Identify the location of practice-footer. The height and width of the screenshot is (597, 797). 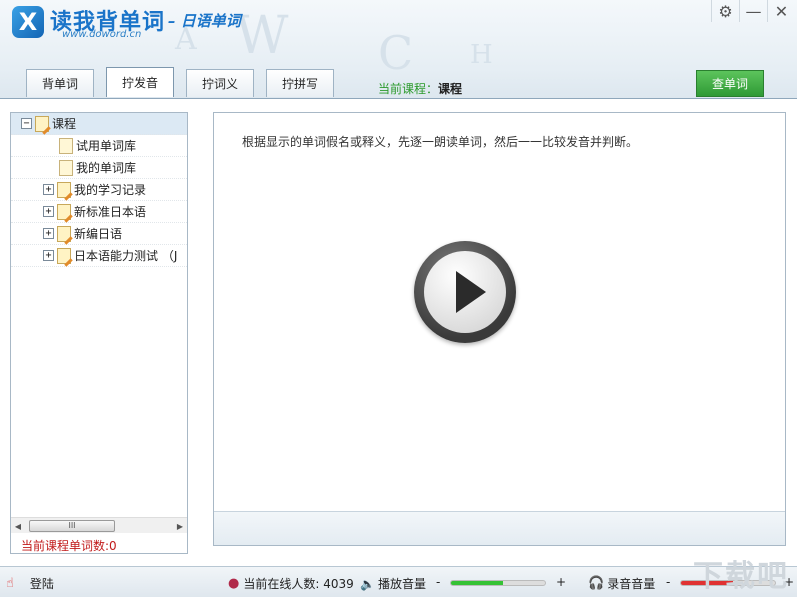
(499, 528).